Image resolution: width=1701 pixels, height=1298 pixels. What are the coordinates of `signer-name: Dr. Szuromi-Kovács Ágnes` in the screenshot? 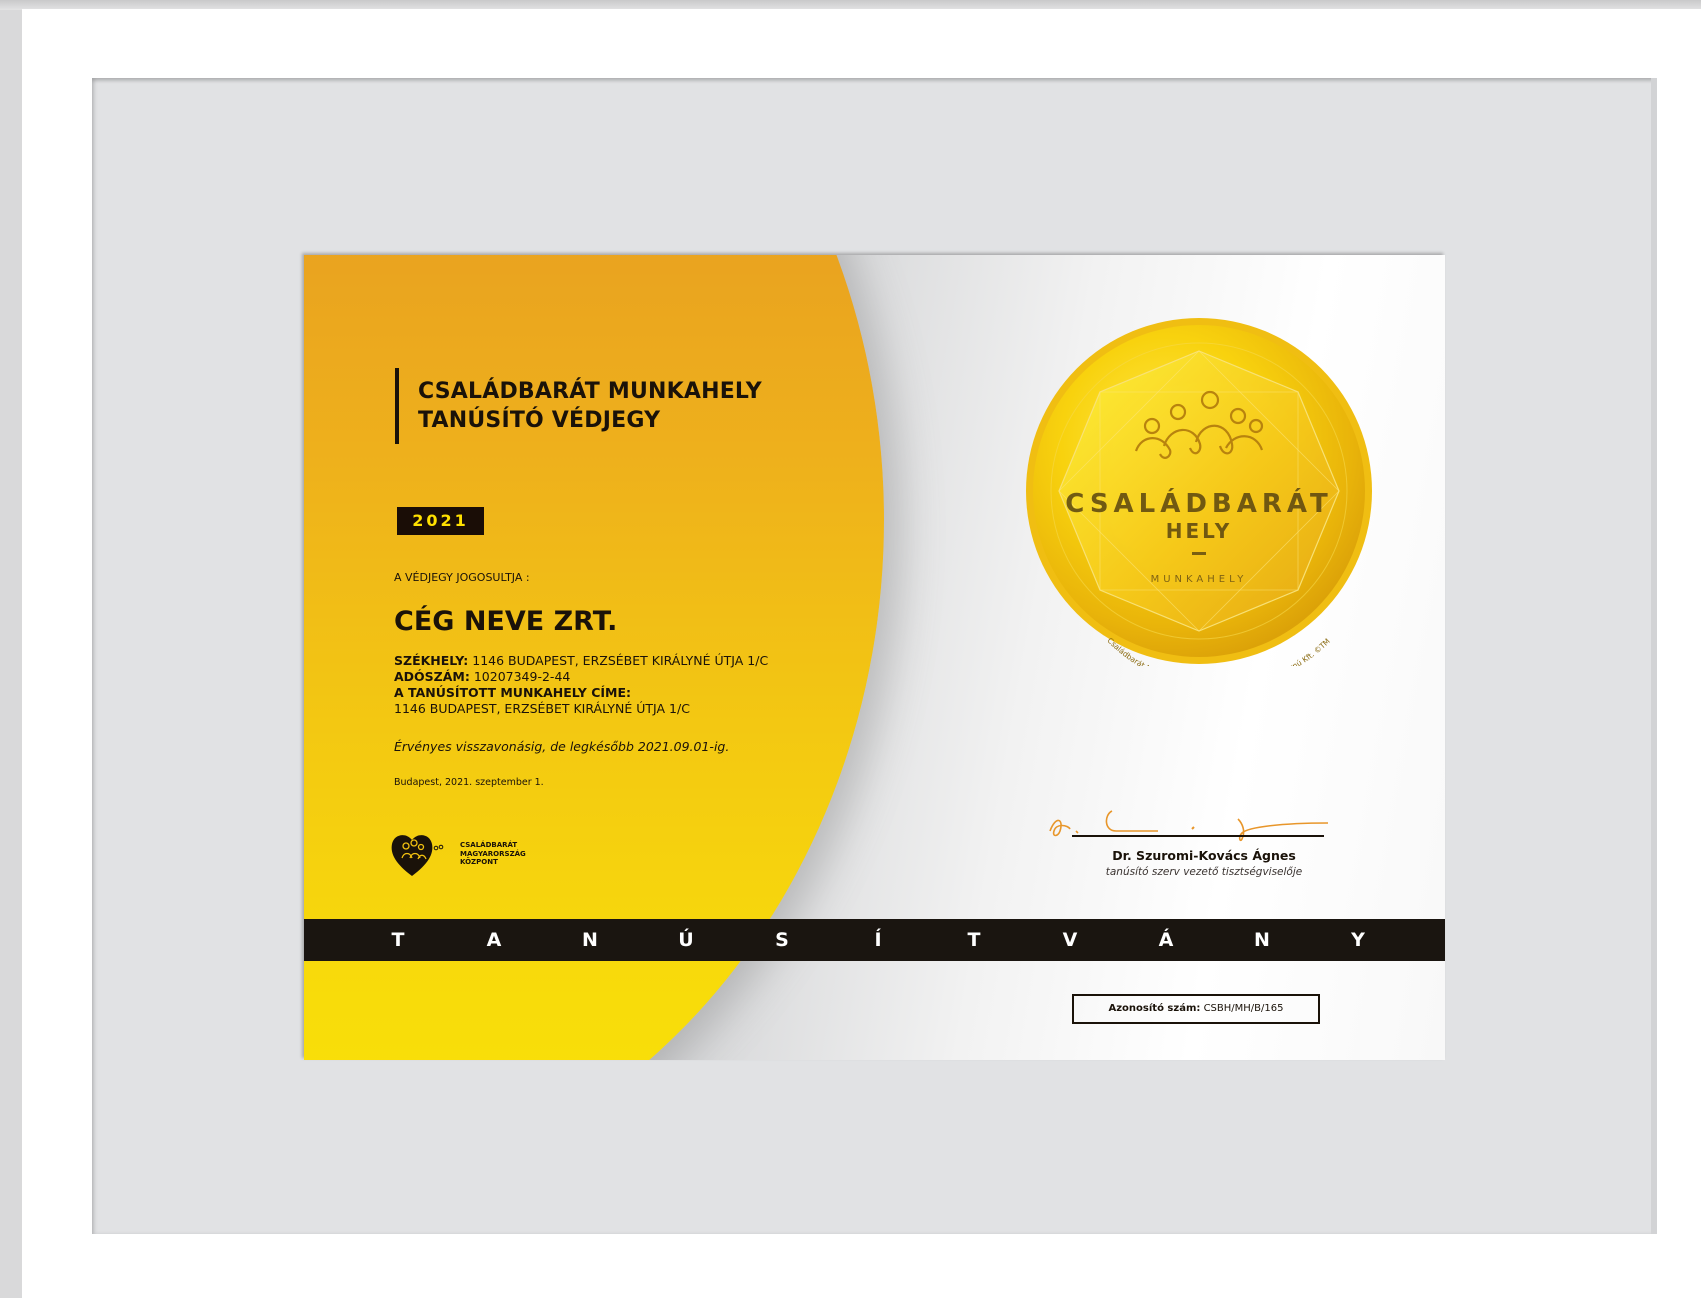 It's located at (1204, 855).